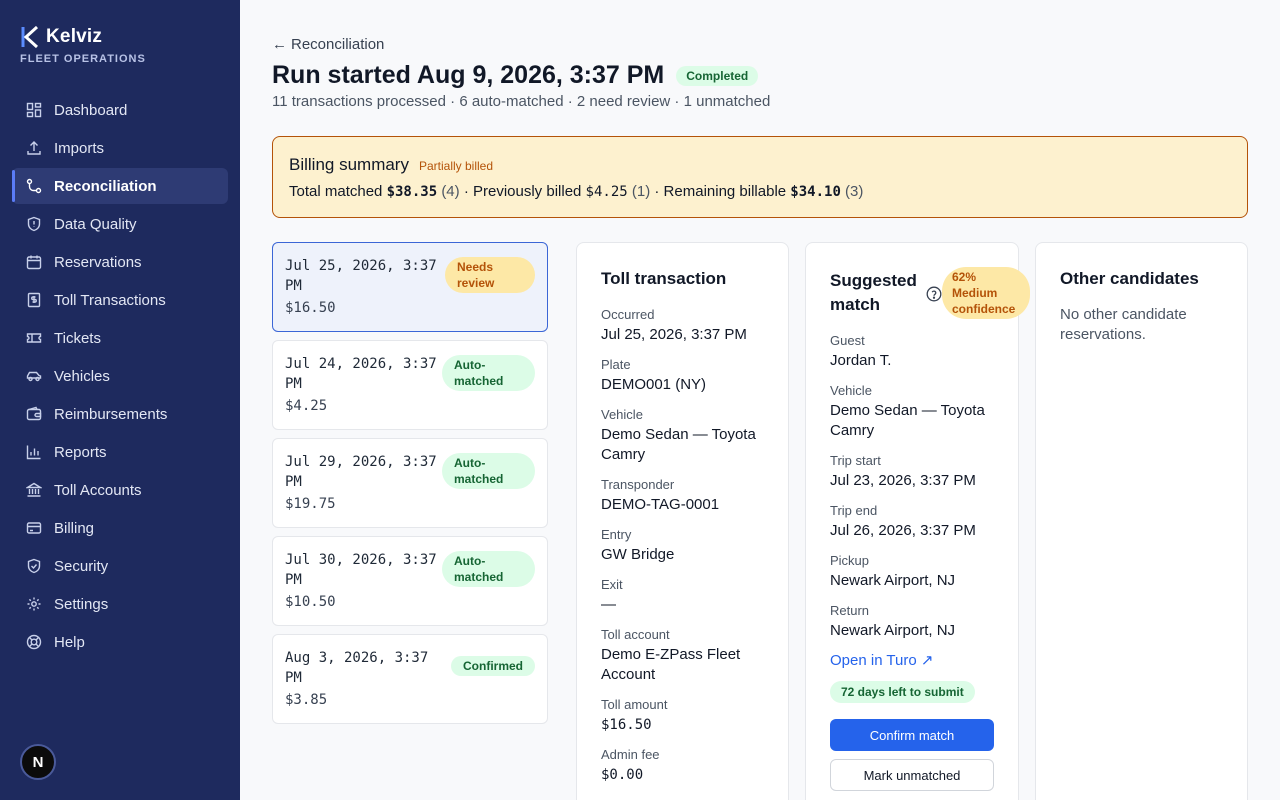  I want to click on matched-count: (4), so click(450, 191).